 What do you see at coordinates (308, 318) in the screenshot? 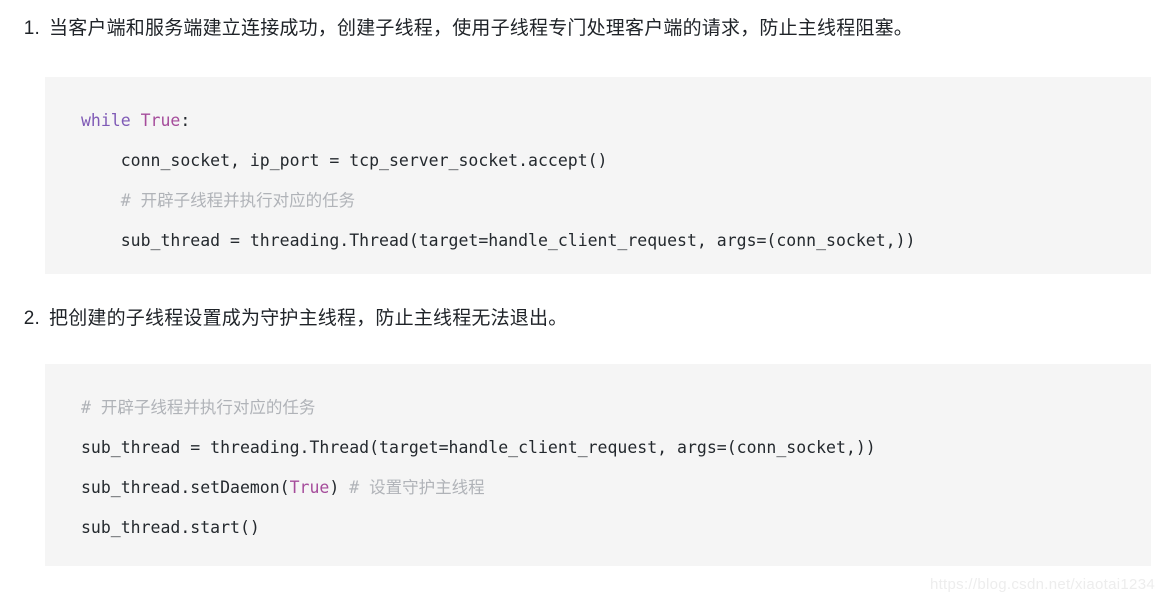
I see `list-item-text: 把创建的子线程设置成为守护主线程，防止主线程无法退出。` at bounding box center [308, 318].